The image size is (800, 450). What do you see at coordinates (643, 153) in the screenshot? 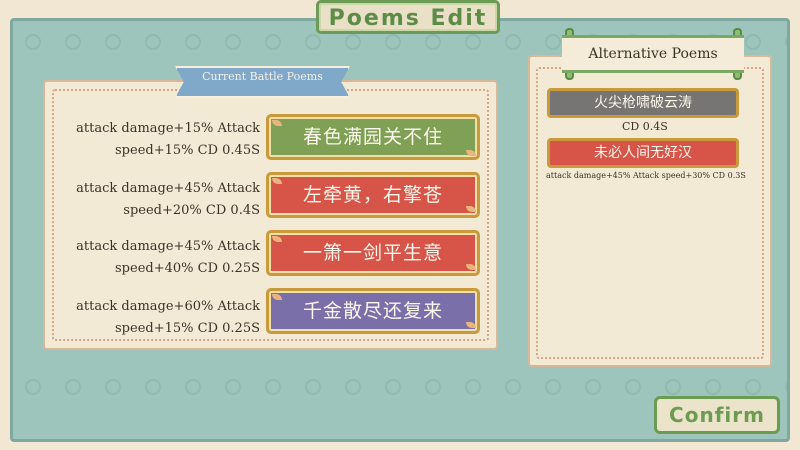
I see `alt-poem-card-2: 未必人间无好汉` at bounding box center [643, 153].